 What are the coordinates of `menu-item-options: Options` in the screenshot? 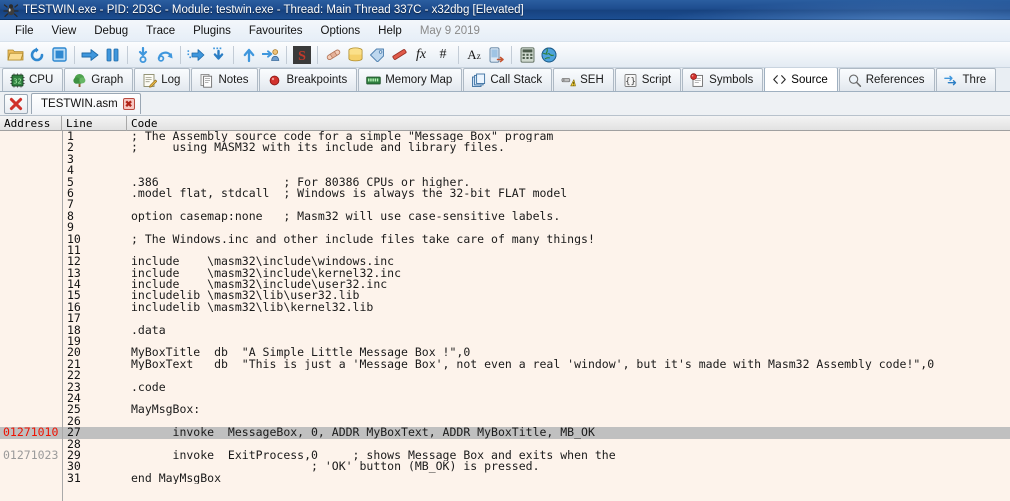 It's located at (341, 31).